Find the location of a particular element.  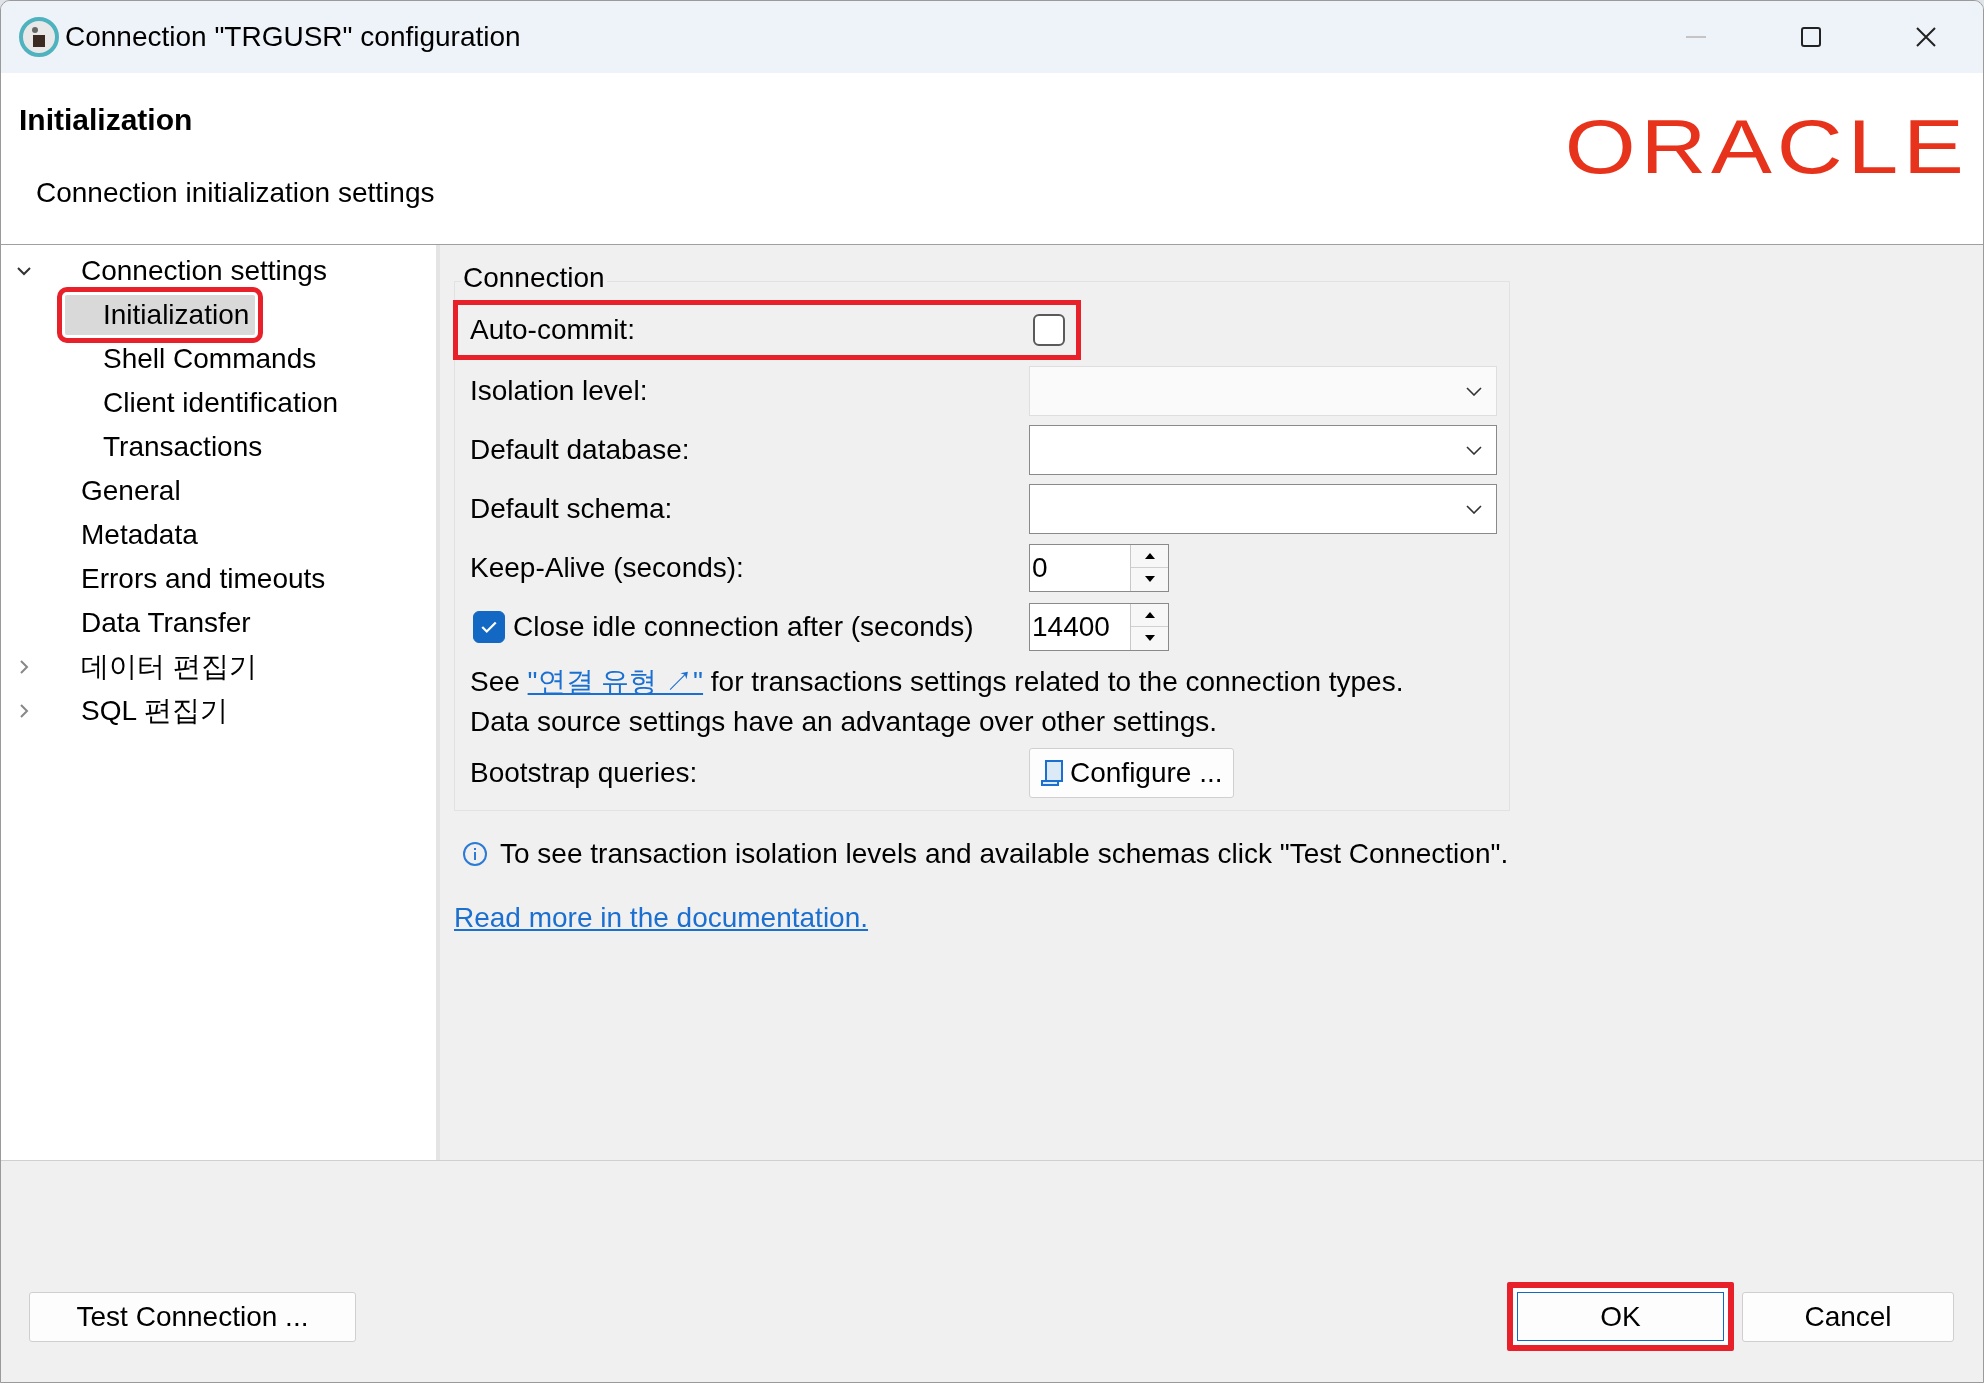

tree-item: Metadata is located at coordinates (139, 535).